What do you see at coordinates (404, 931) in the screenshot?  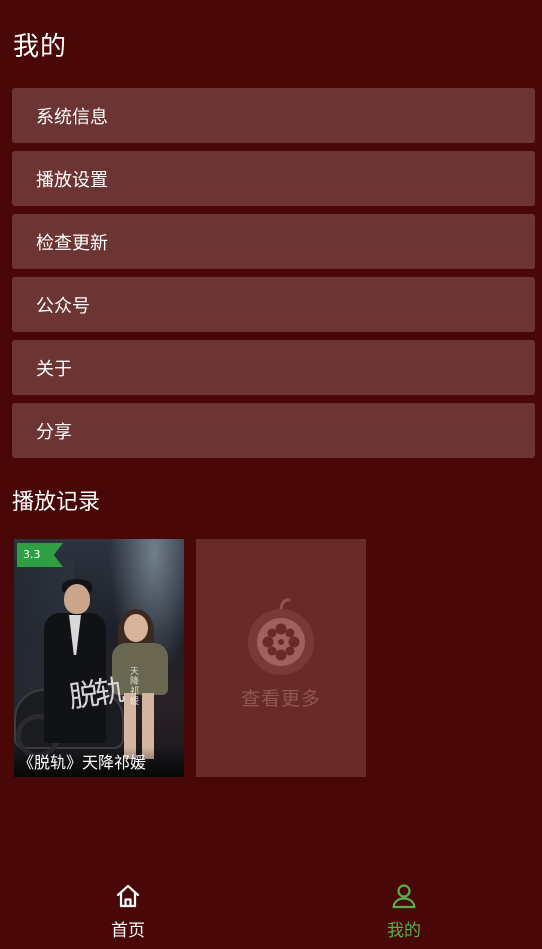 I see `nav-label-mine: 我的` at bounding box center [404, 931].